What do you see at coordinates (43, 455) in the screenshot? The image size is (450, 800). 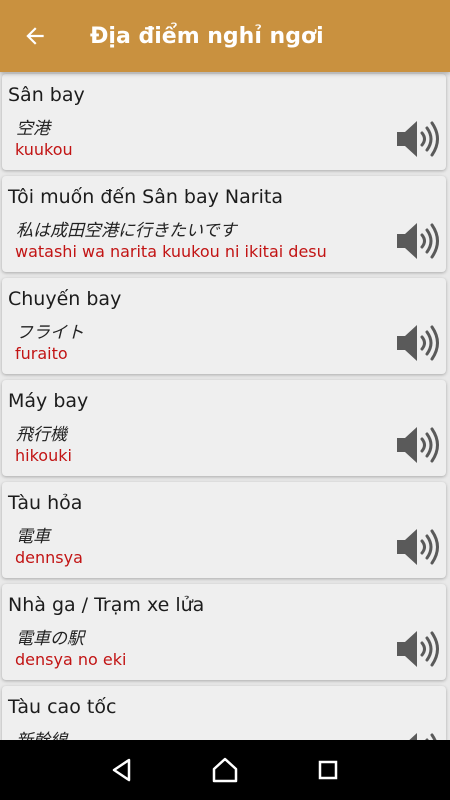 I see `phrase-romaji: hikouki` at bounding box center [43, 455].